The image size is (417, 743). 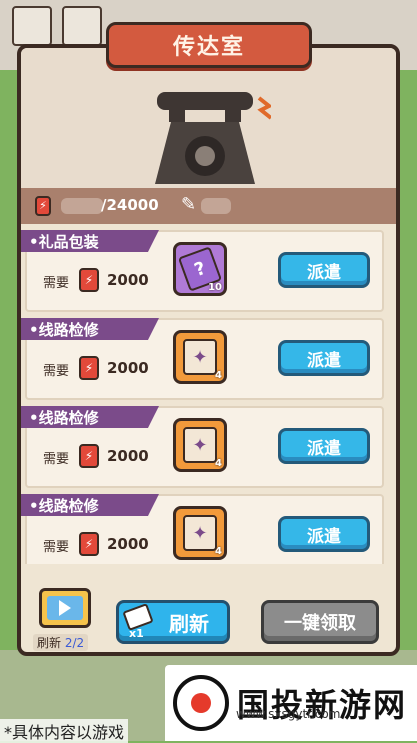 I want to click on refresh-count-text: 刷新, so click(x=49, y=643).